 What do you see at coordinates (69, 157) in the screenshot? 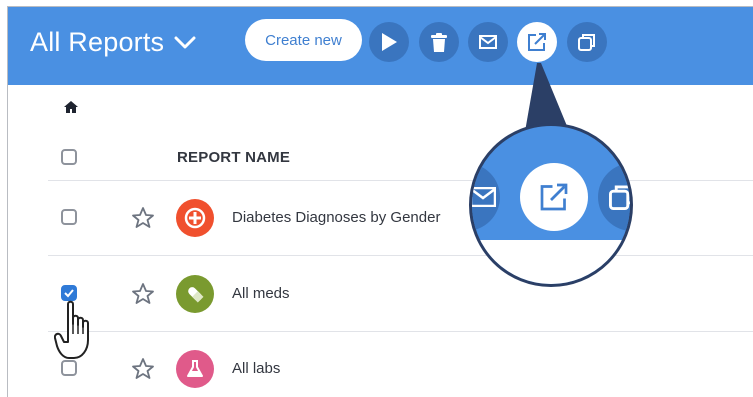
I see `select-all-checkbox` at bounding box center [69, 157].